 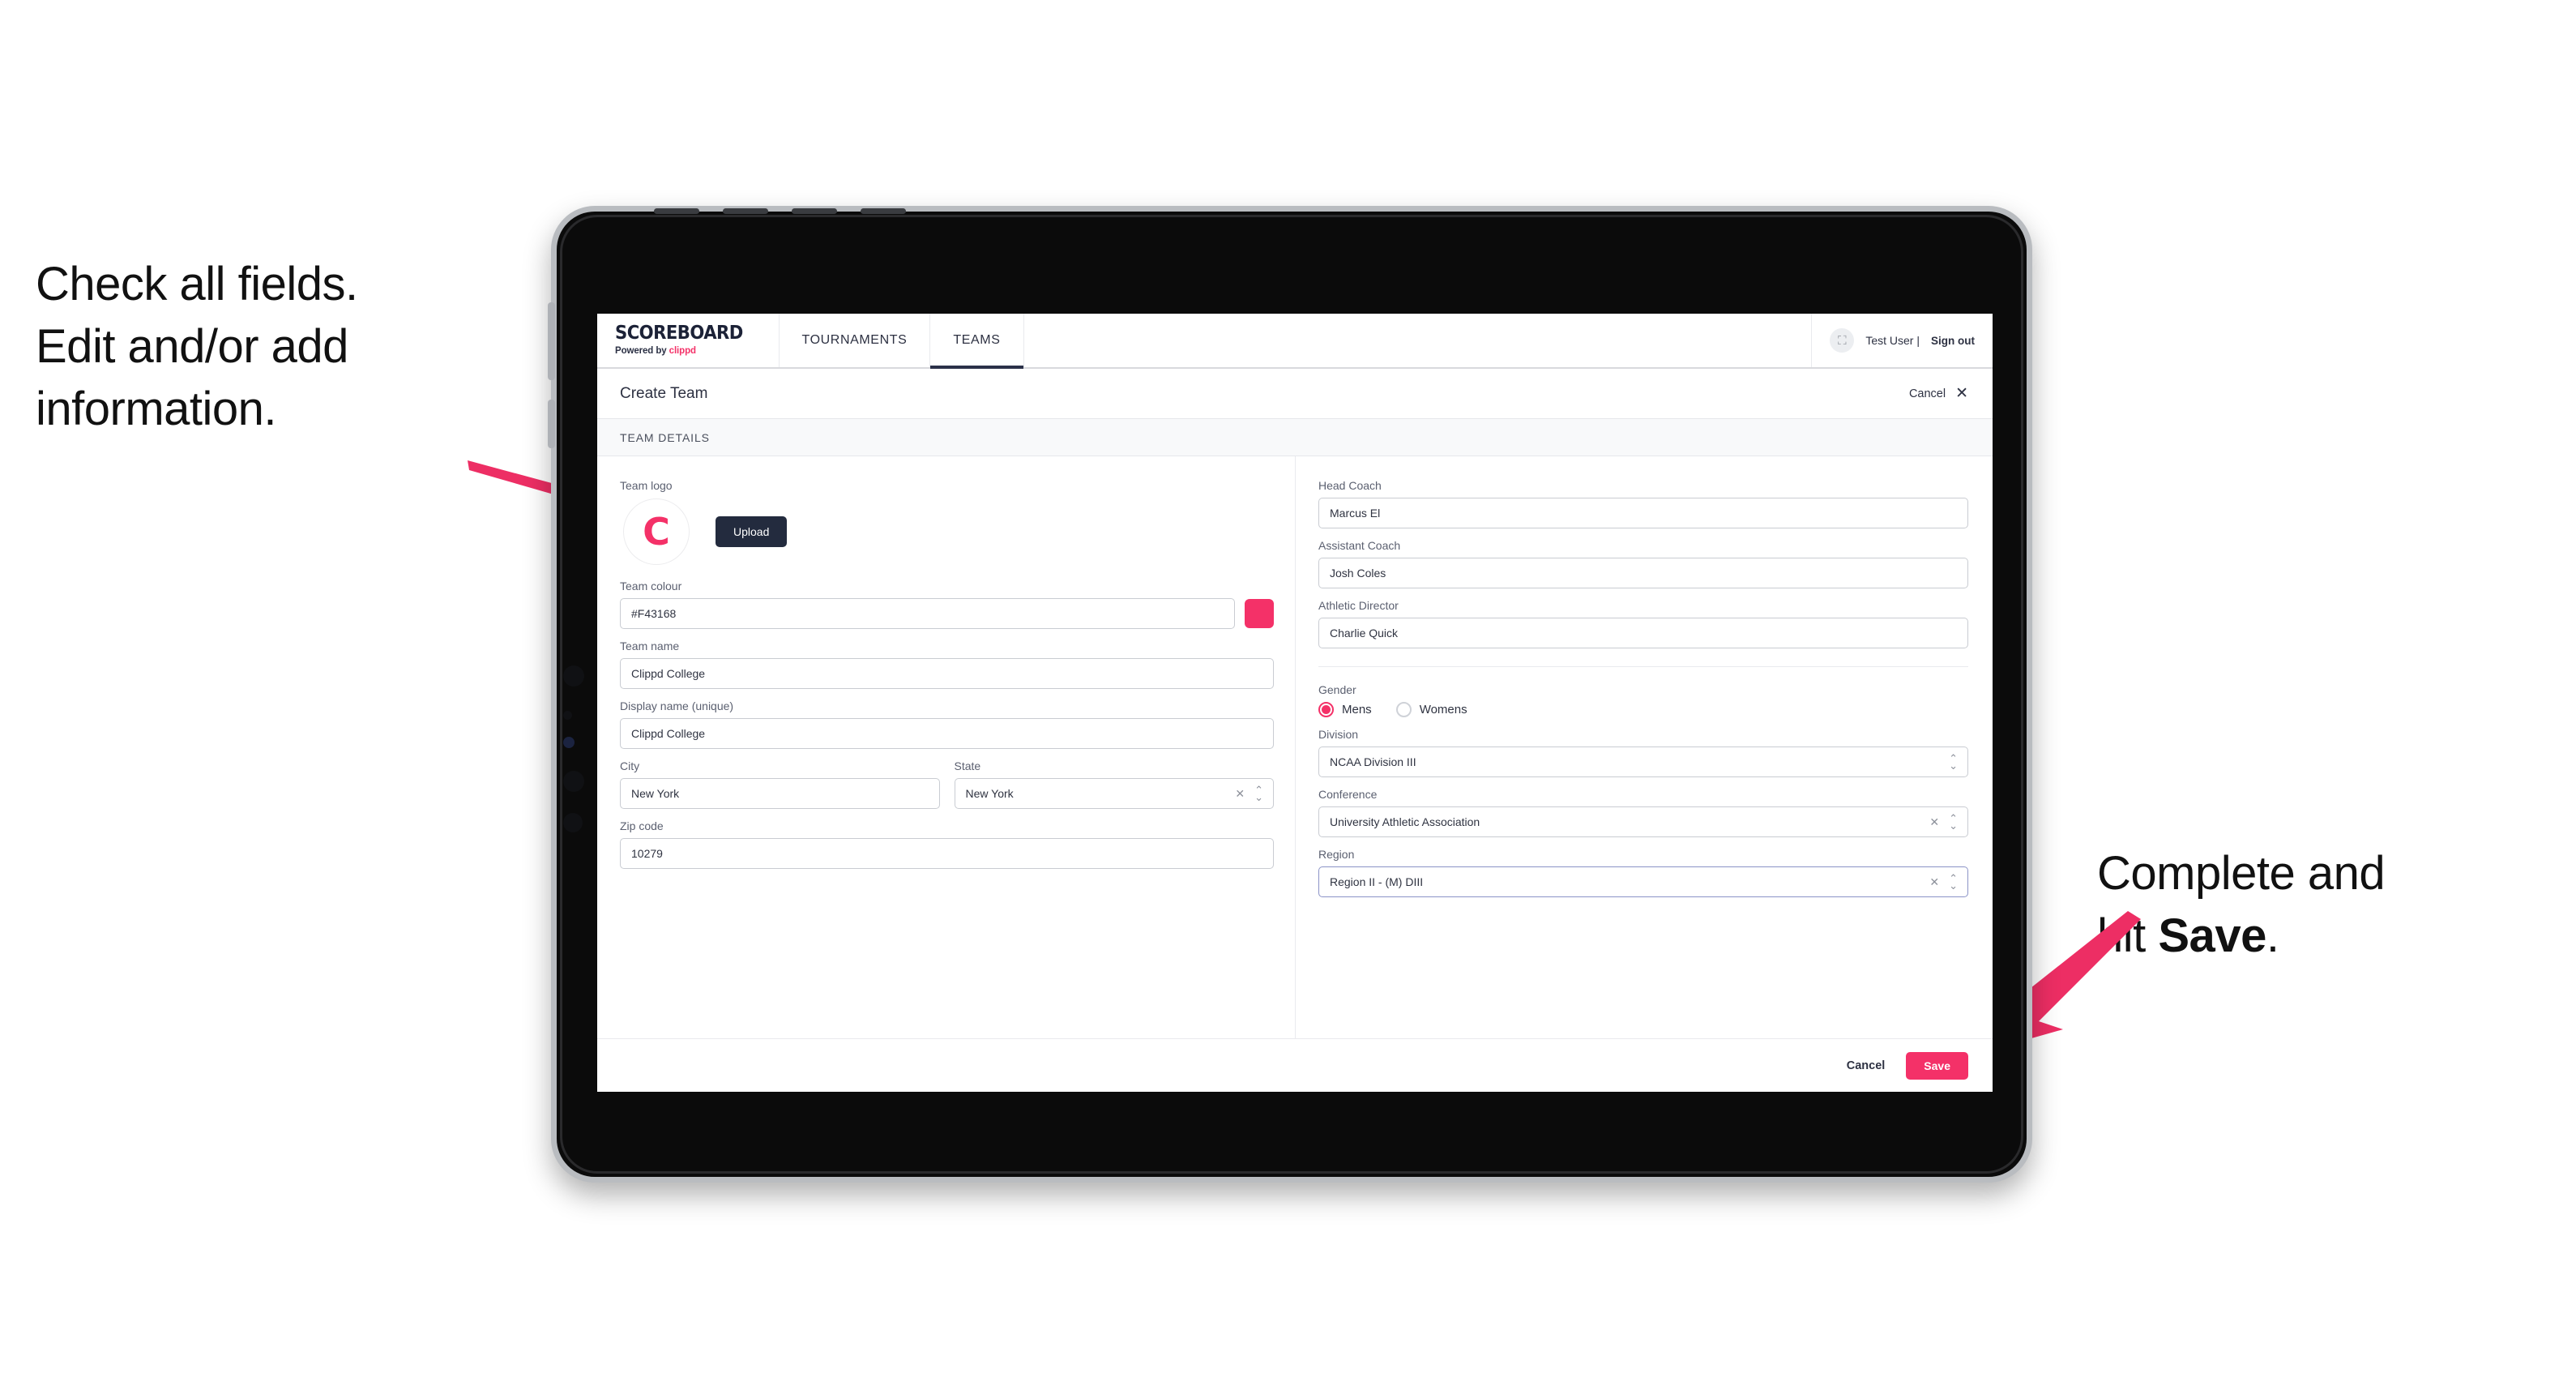 What do you see at coordinates (551, 424) in the screenshot?
I see `volume-down-button` at bounding box center [551, 424].